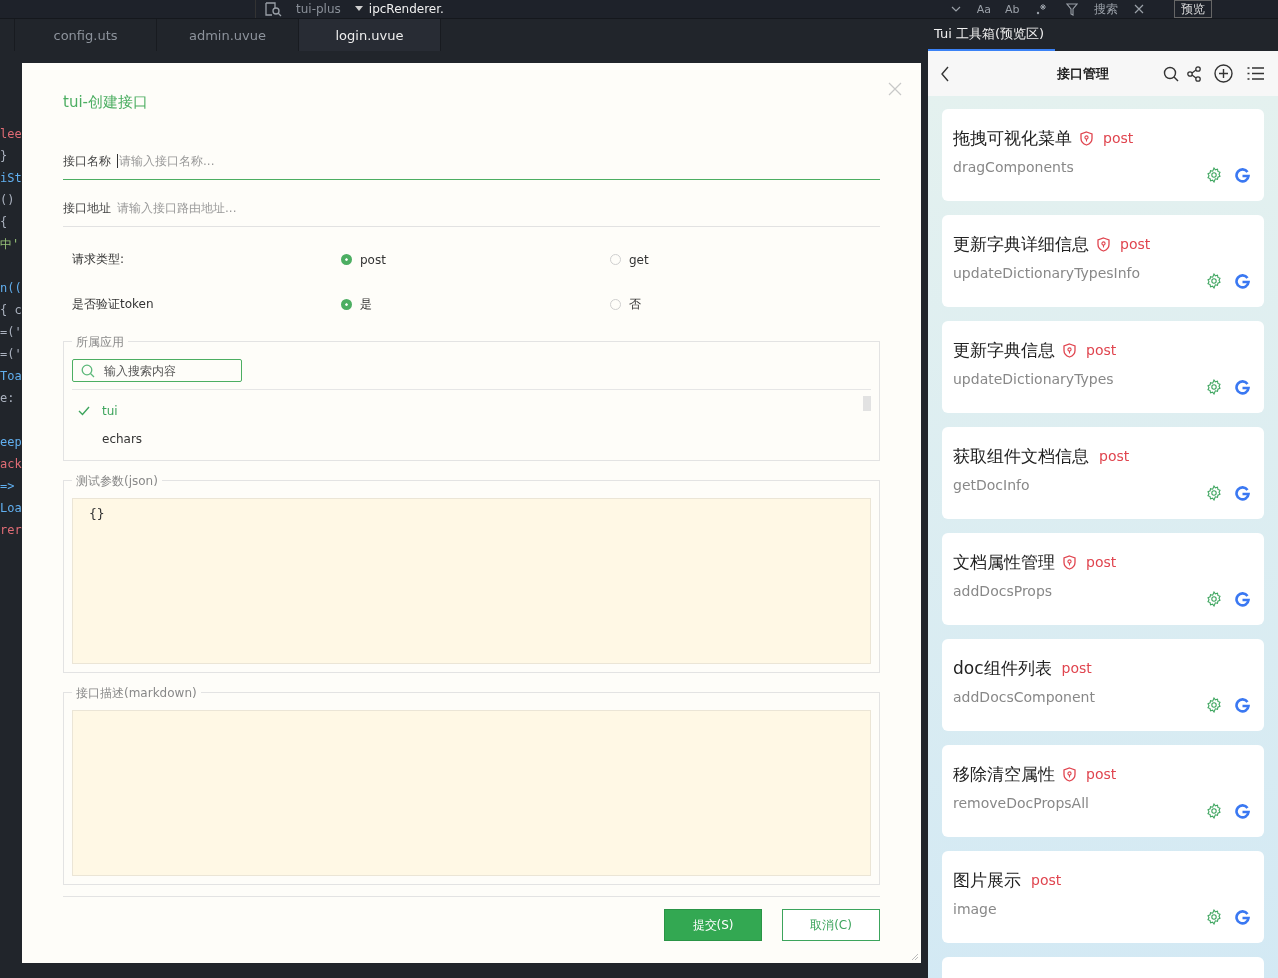 The height and width of the screenshot is (978, 1278). Describe the element at coordinates (1192, 9) in the screenshot. I see `preview-button: 预览` at that location.